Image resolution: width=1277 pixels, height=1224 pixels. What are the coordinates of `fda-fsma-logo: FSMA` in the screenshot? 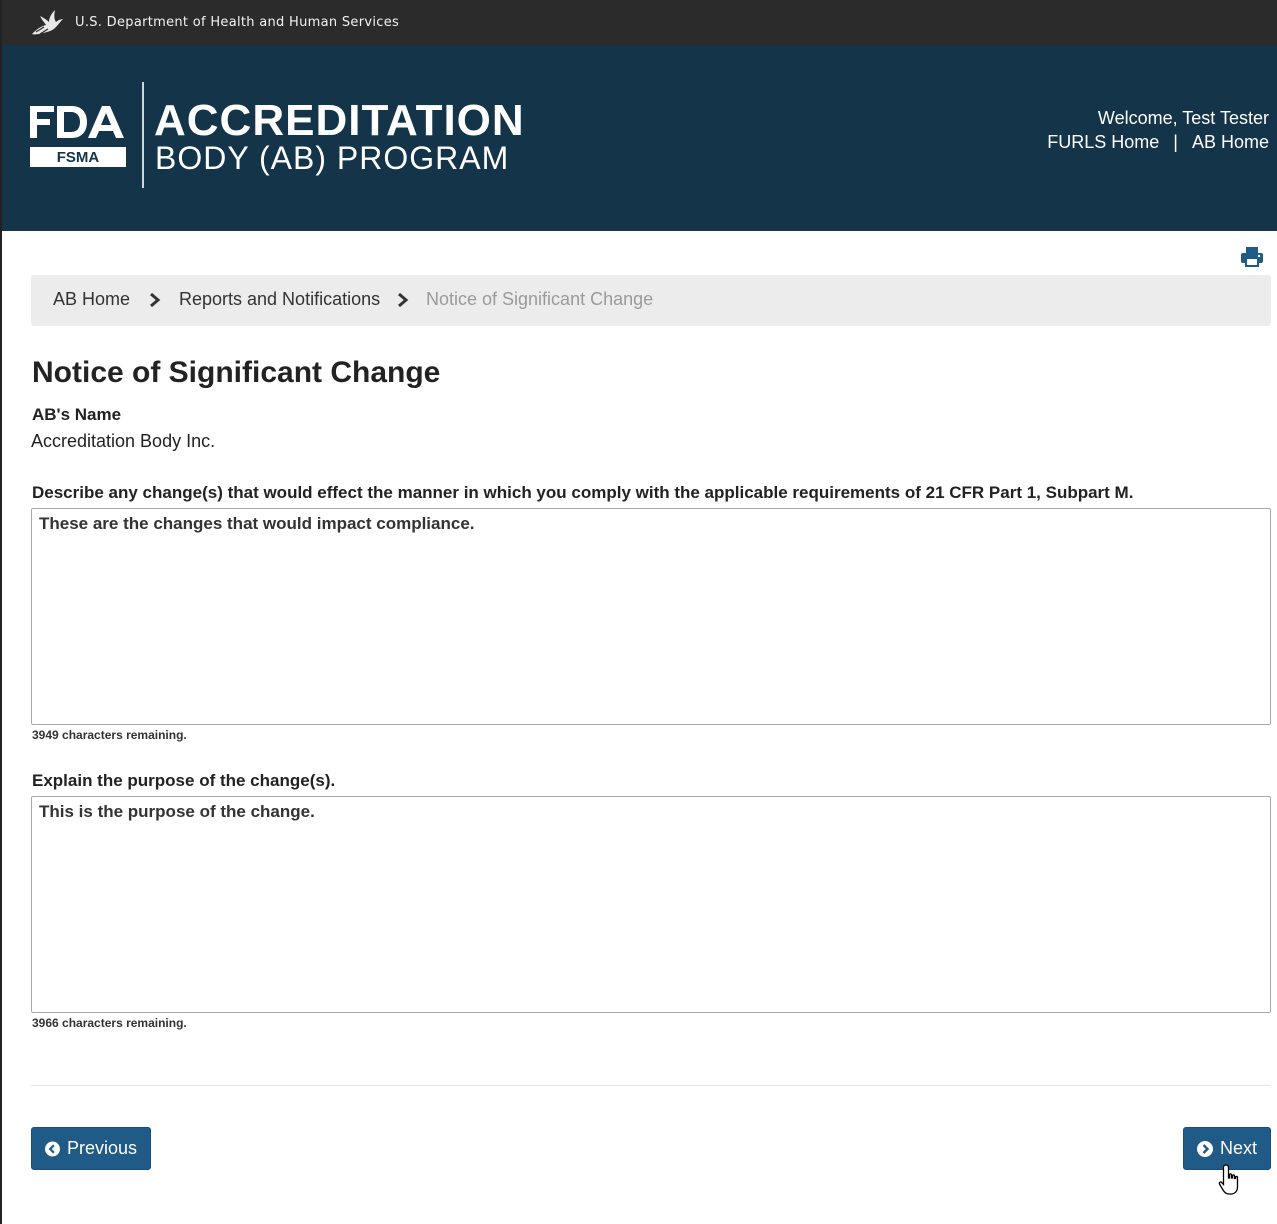 It's located at (78, 136).